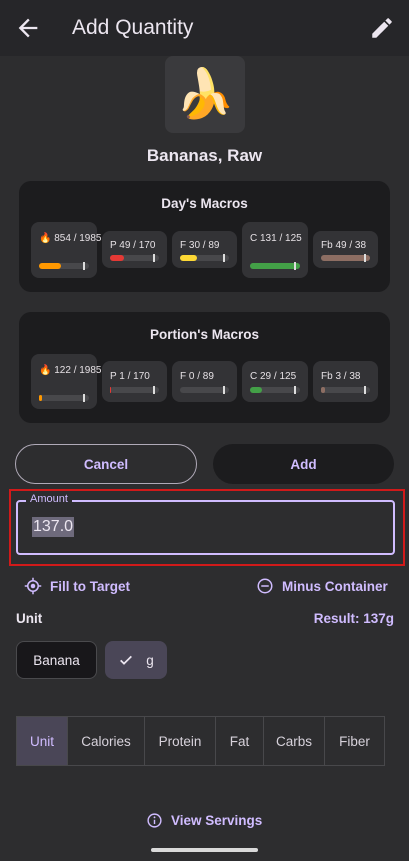 This screenshot has width=409, height=861. What do you see at coordinates (276, 238) in the screenshot?
I see `days-carbs-label: C 131 / 125` at bounding box center [276, 238].